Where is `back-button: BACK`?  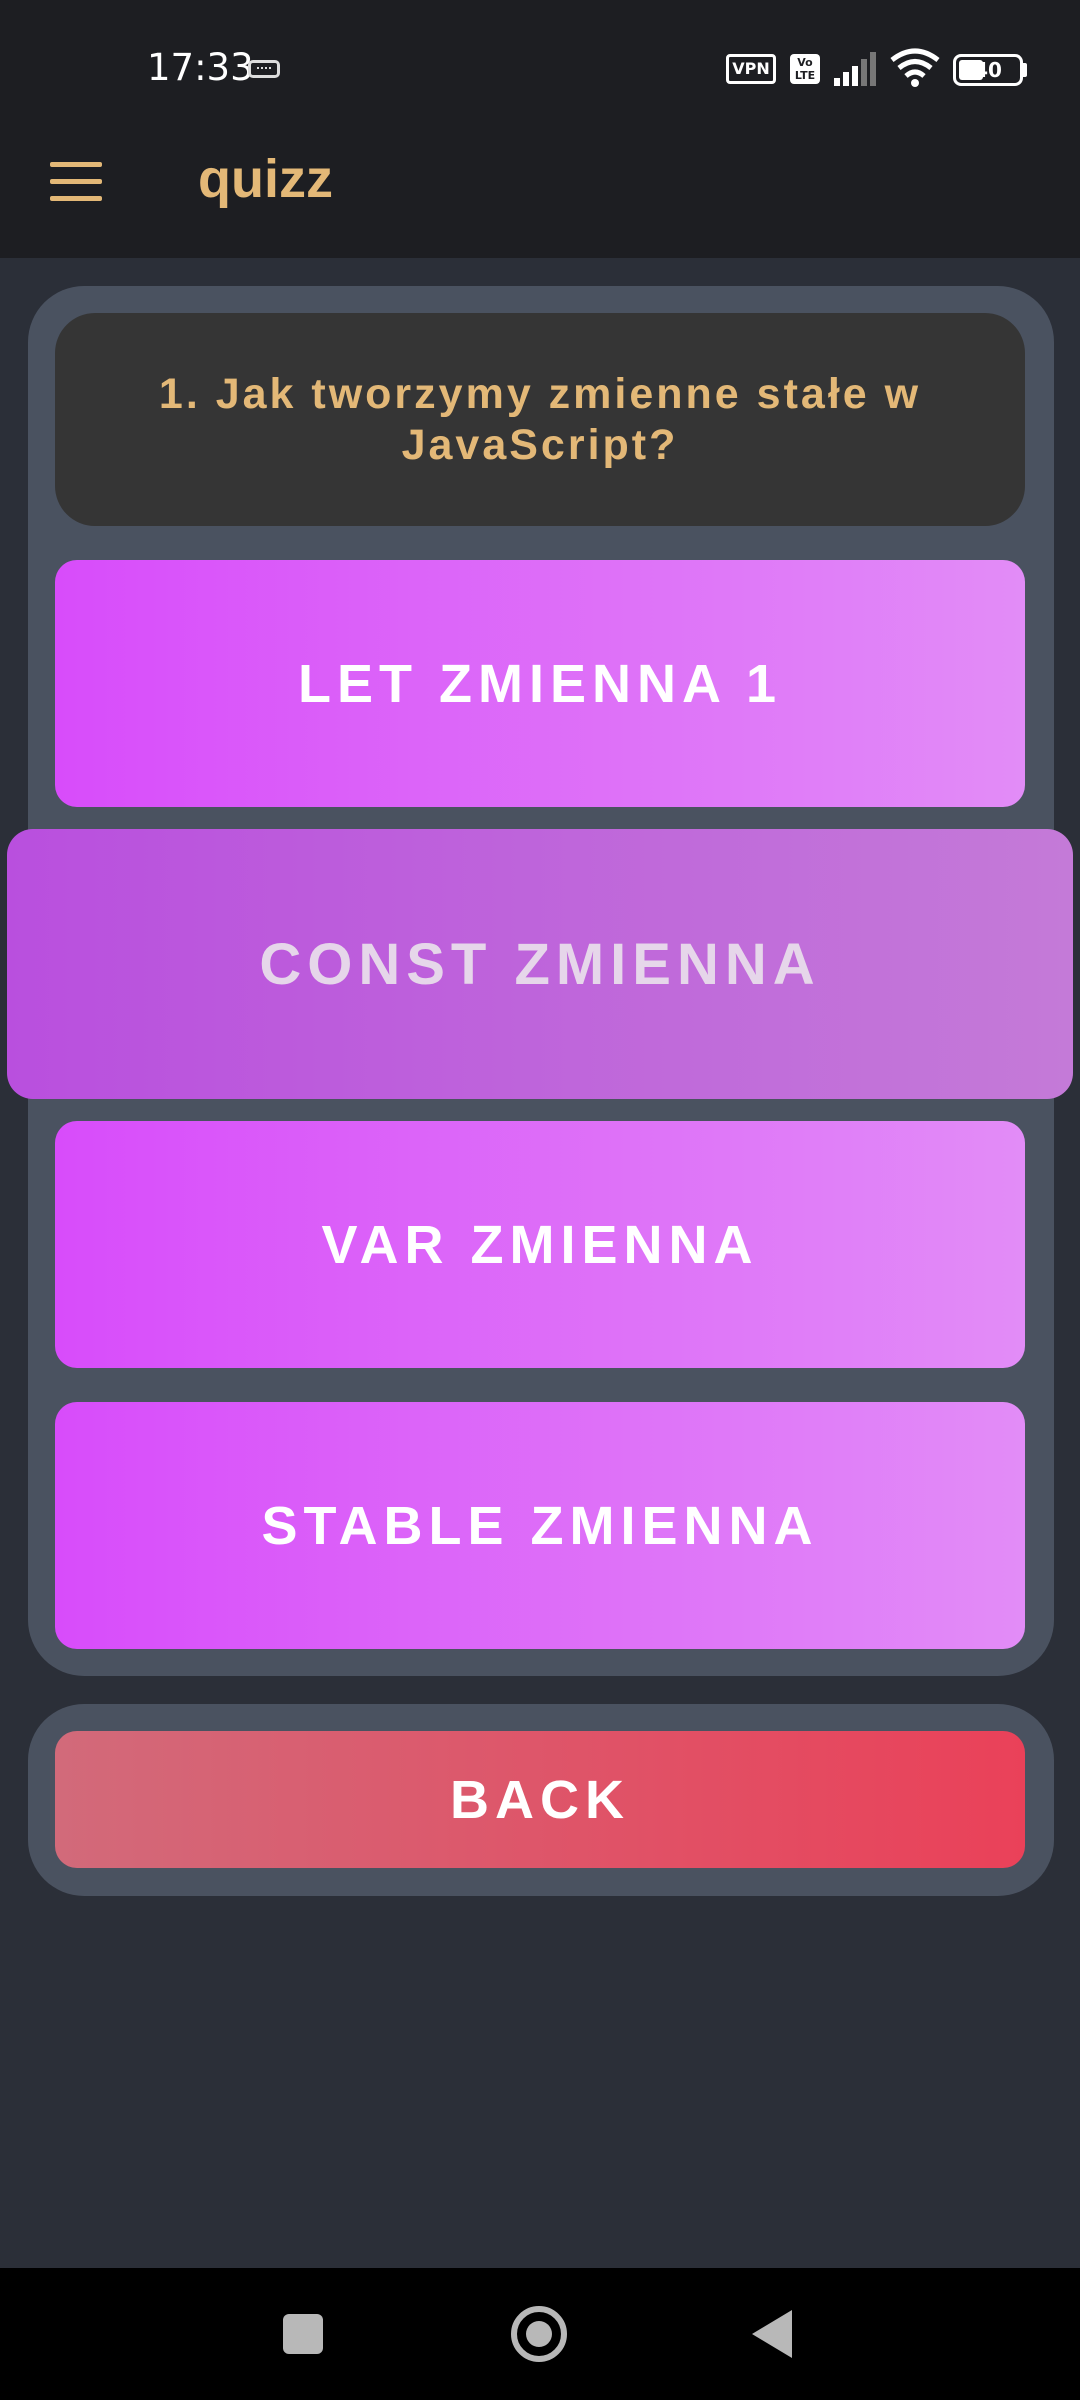 back-button: BACK is located at coordinates (540, 1799).